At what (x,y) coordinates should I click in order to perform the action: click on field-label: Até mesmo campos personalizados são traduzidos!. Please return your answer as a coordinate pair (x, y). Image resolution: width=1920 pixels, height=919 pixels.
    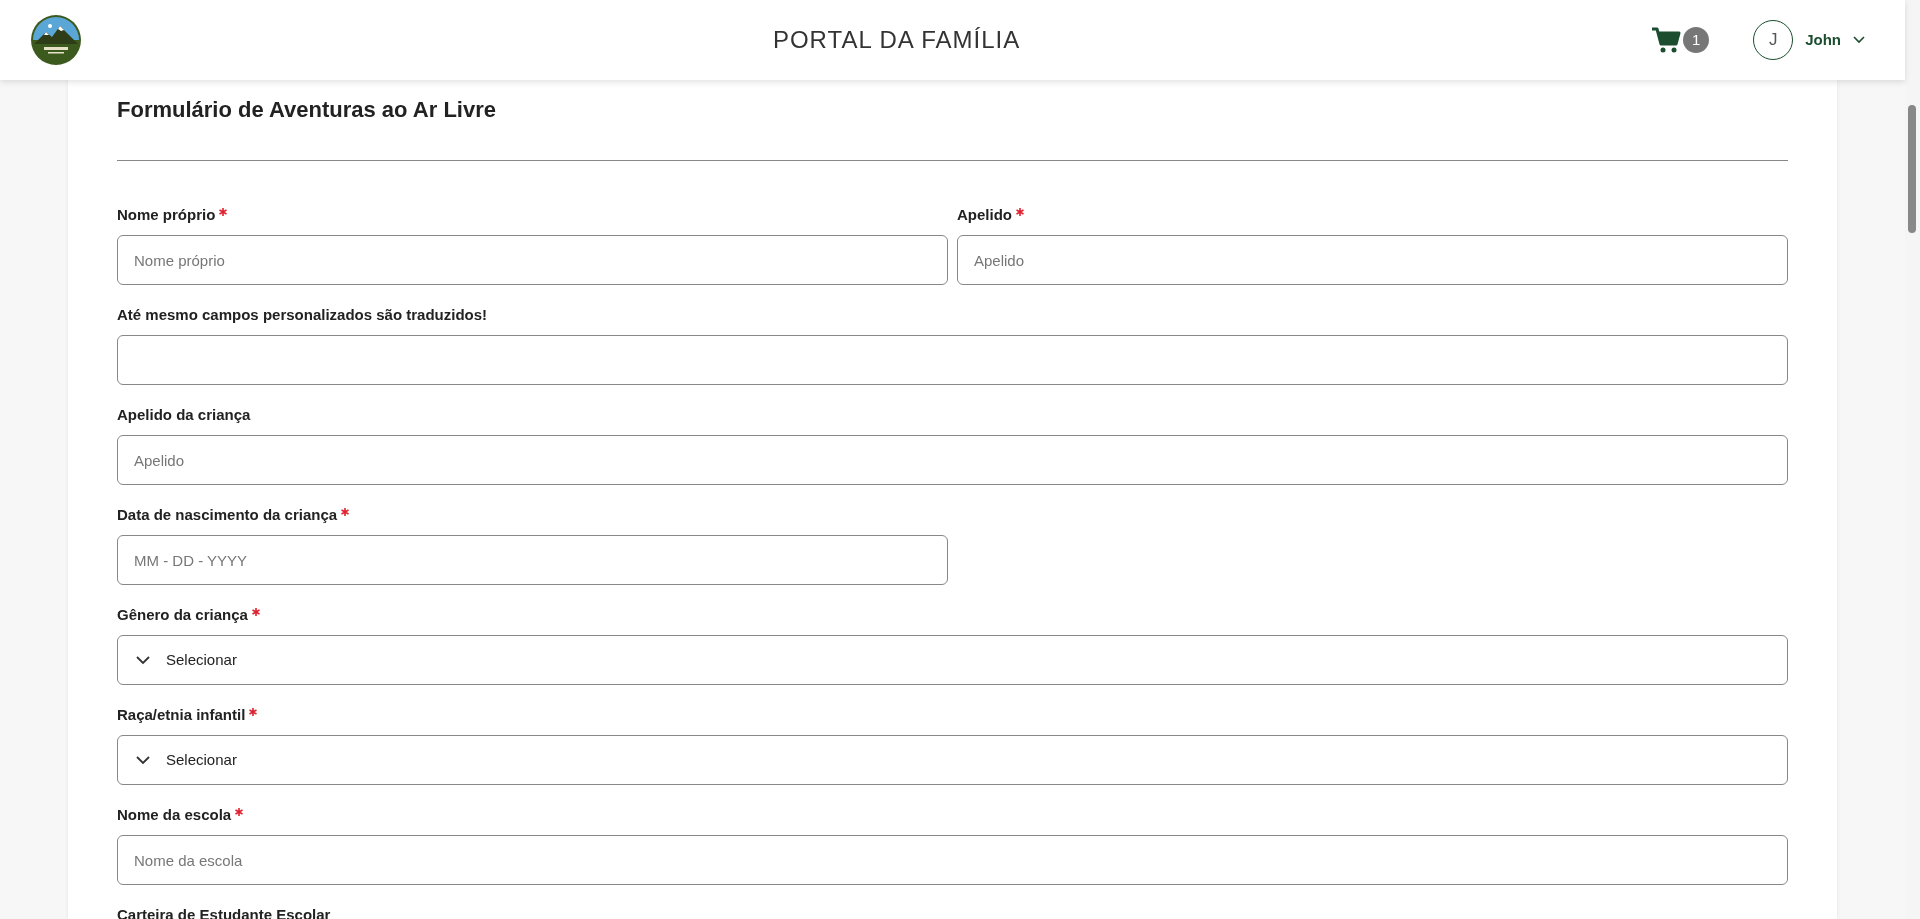
    Looking at the image, I should click on (302, 314).